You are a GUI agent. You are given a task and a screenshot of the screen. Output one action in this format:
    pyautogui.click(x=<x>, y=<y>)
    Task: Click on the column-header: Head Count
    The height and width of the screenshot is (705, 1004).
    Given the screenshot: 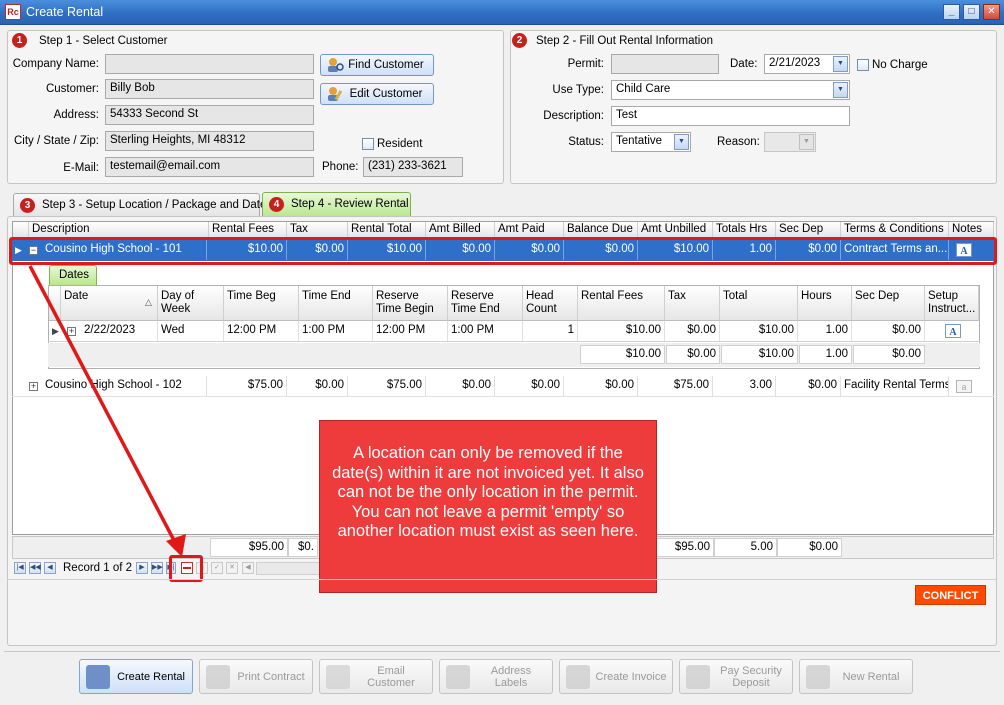 What is the action you would take?
    pyautogui.click(x=550, y=303)
    